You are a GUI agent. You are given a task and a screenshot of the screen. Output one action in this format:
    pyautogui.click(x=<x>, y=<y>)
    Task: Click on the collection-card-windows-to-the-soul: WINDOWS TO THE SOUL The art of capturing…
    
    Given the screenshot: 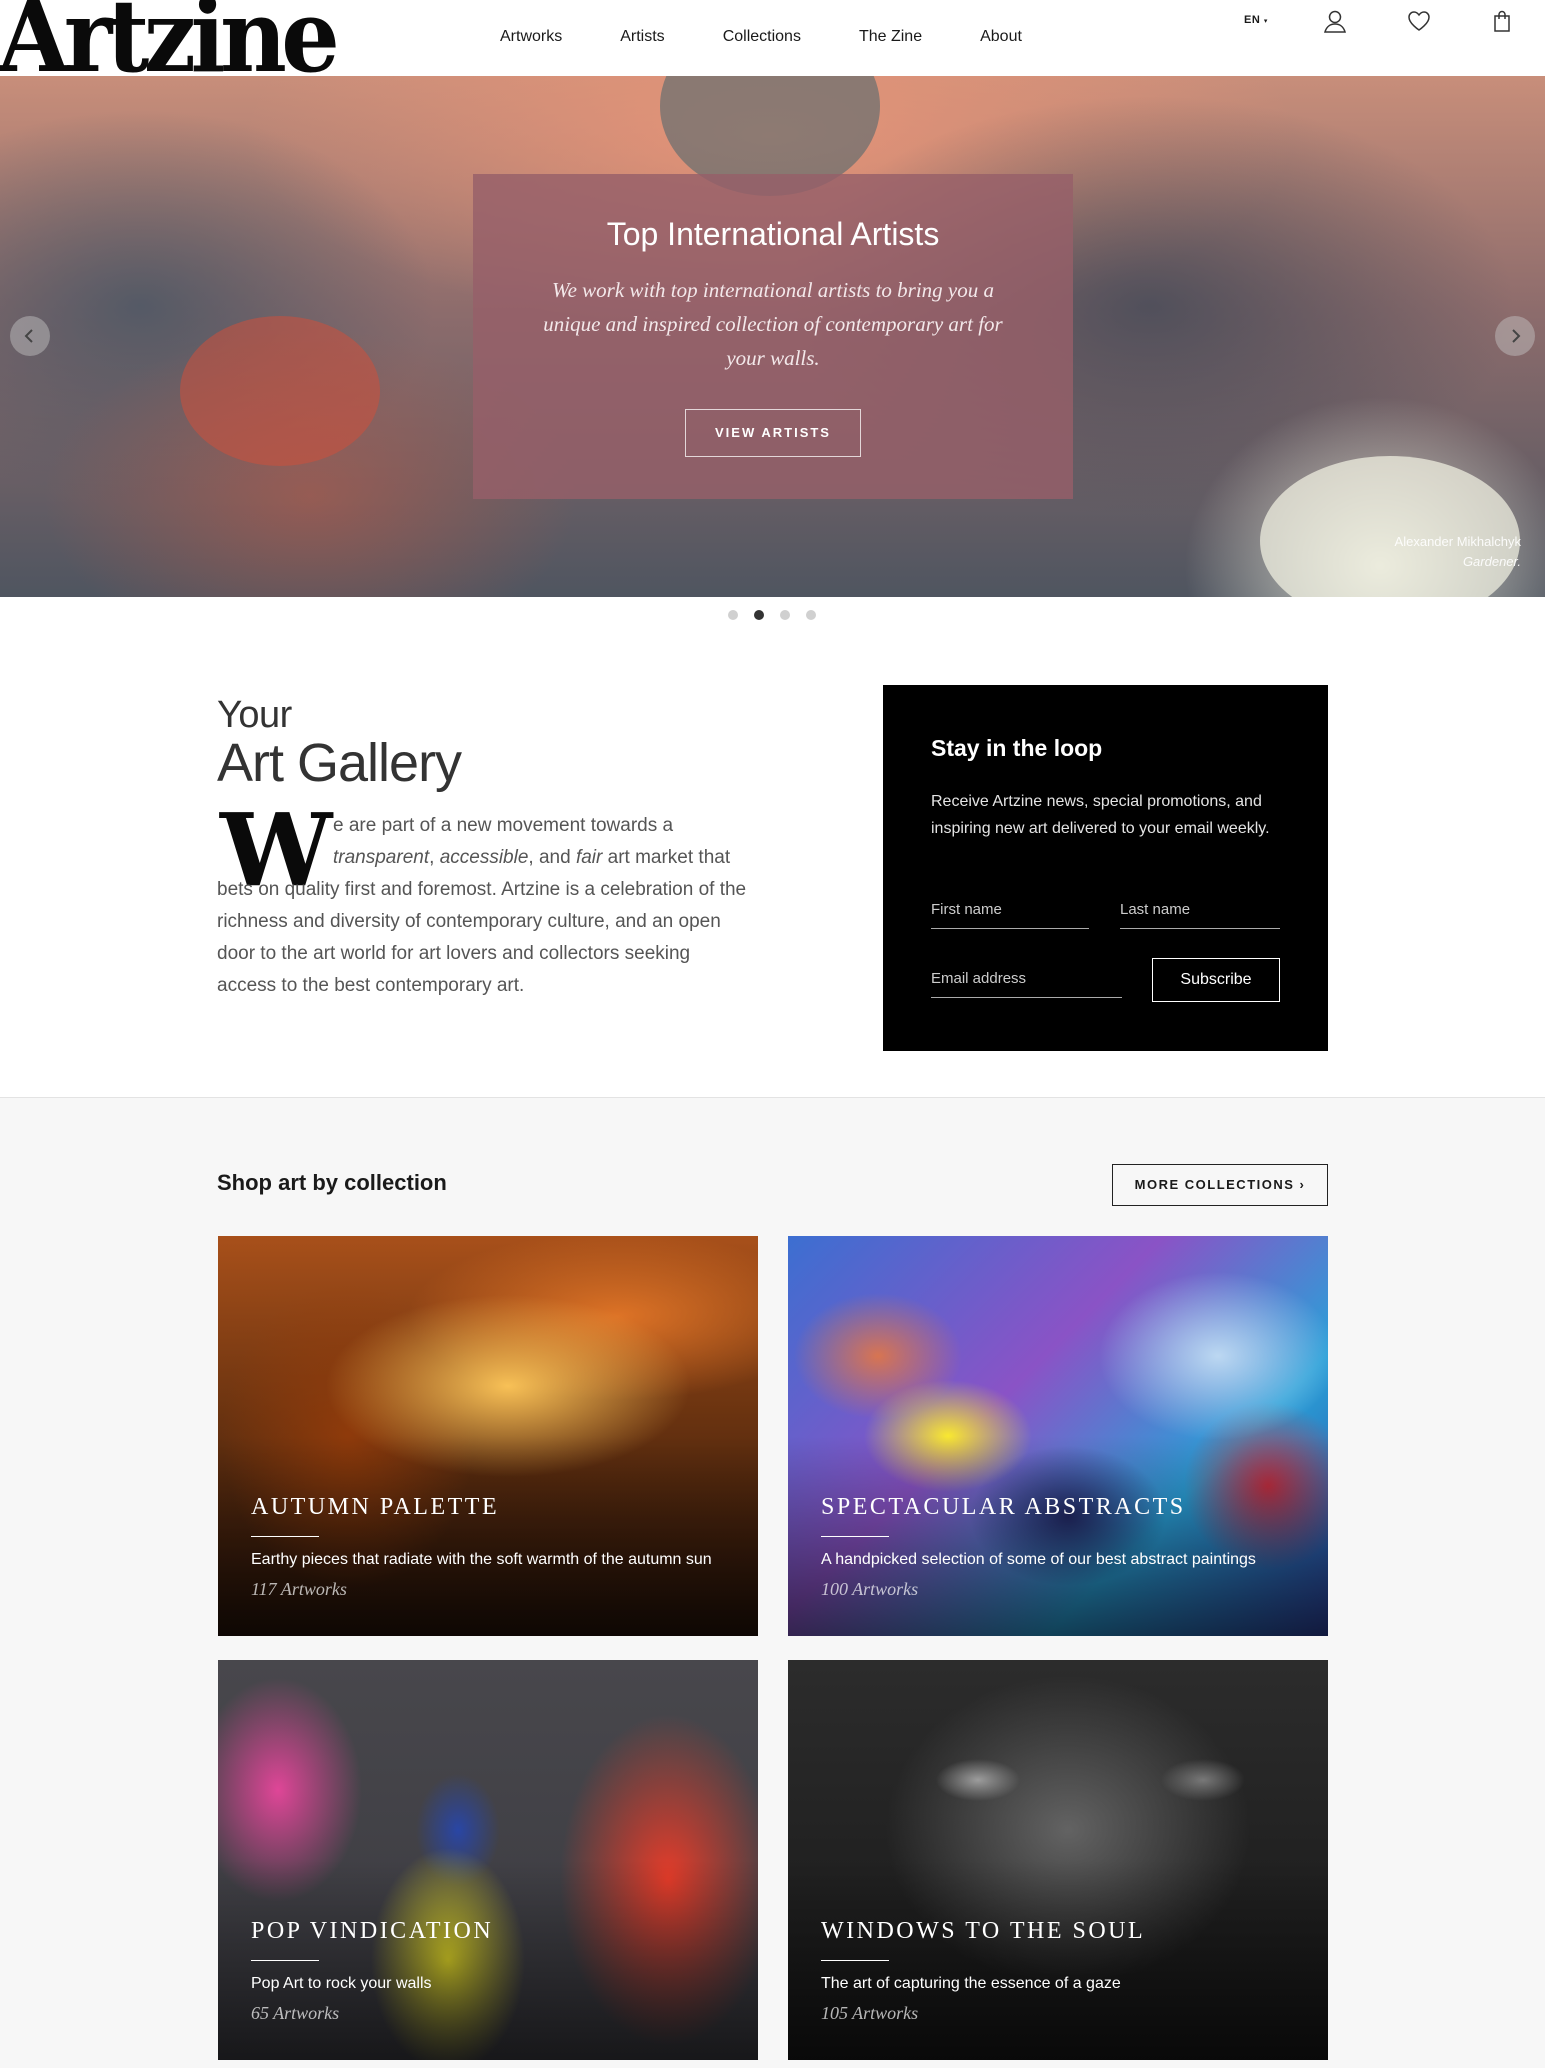 What is the action you would take?
    pyautogui.click(x=1058, y=1860)
    